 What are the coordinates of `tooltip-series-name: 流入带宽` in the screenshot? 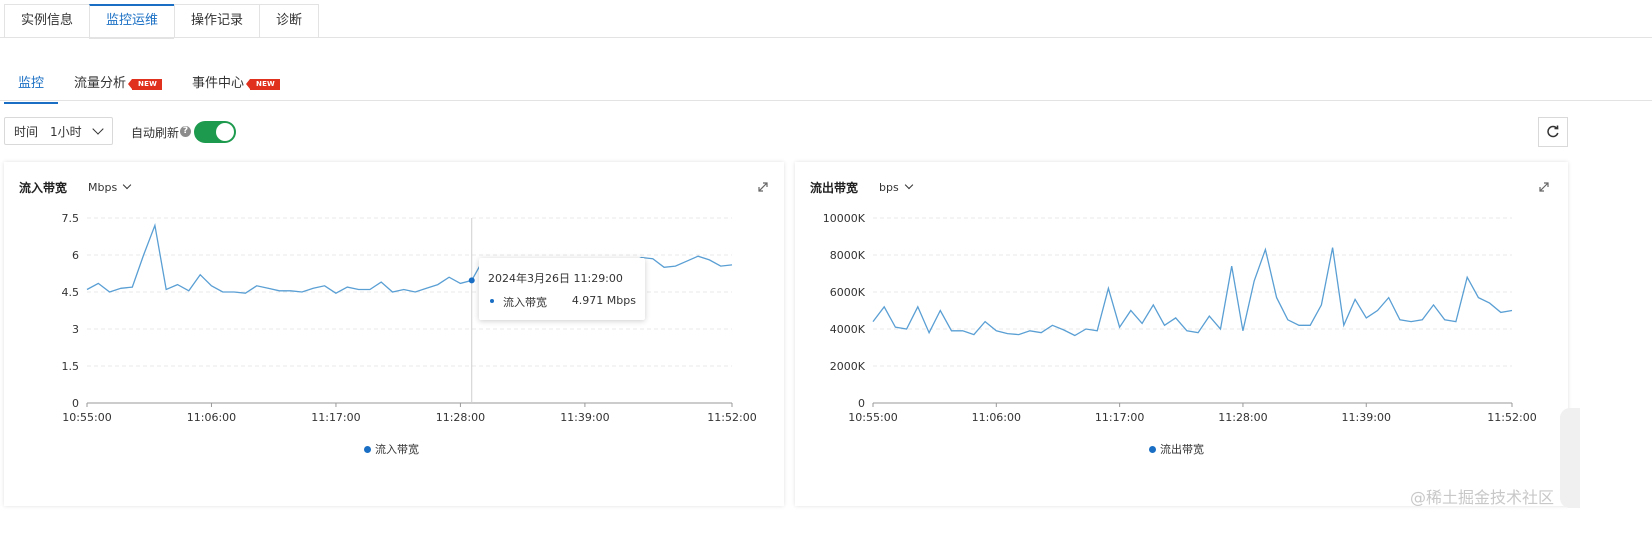 It's located at (525, 302).